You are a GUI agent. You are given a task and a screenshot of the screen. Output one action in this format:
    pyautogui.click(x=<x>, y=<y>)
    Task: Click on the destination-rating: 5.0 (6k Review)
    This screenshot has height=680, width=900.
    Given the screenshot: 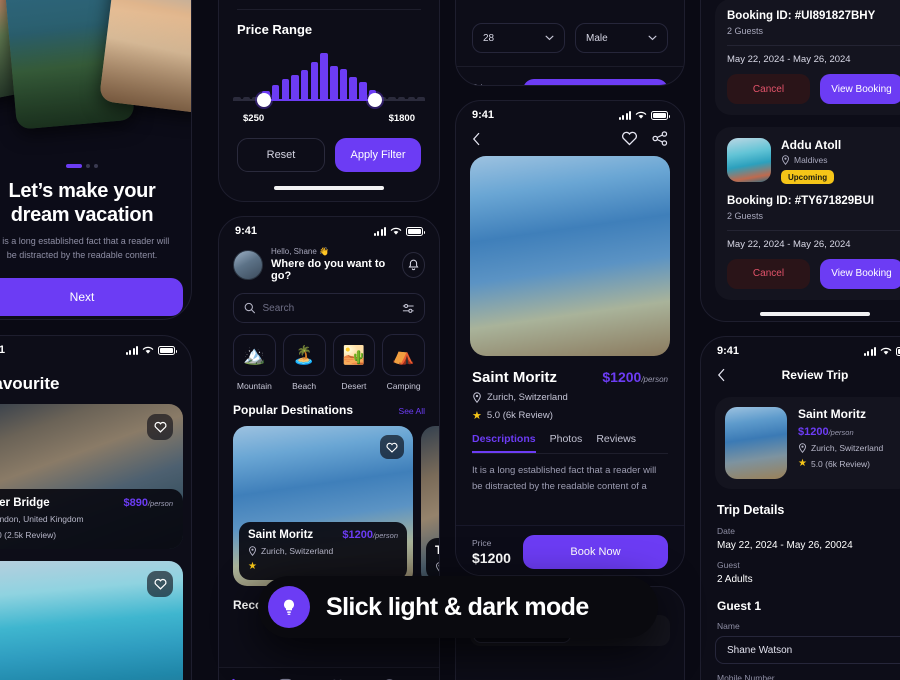 What is the action you would take?
    pyautogui.click(x=519, y=415)
    